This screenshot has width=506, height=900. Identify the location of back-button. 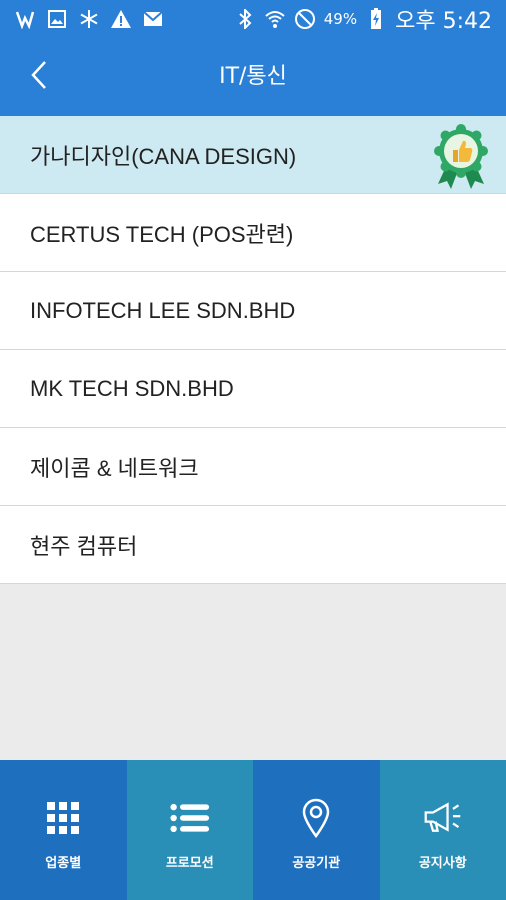
(39, 77).